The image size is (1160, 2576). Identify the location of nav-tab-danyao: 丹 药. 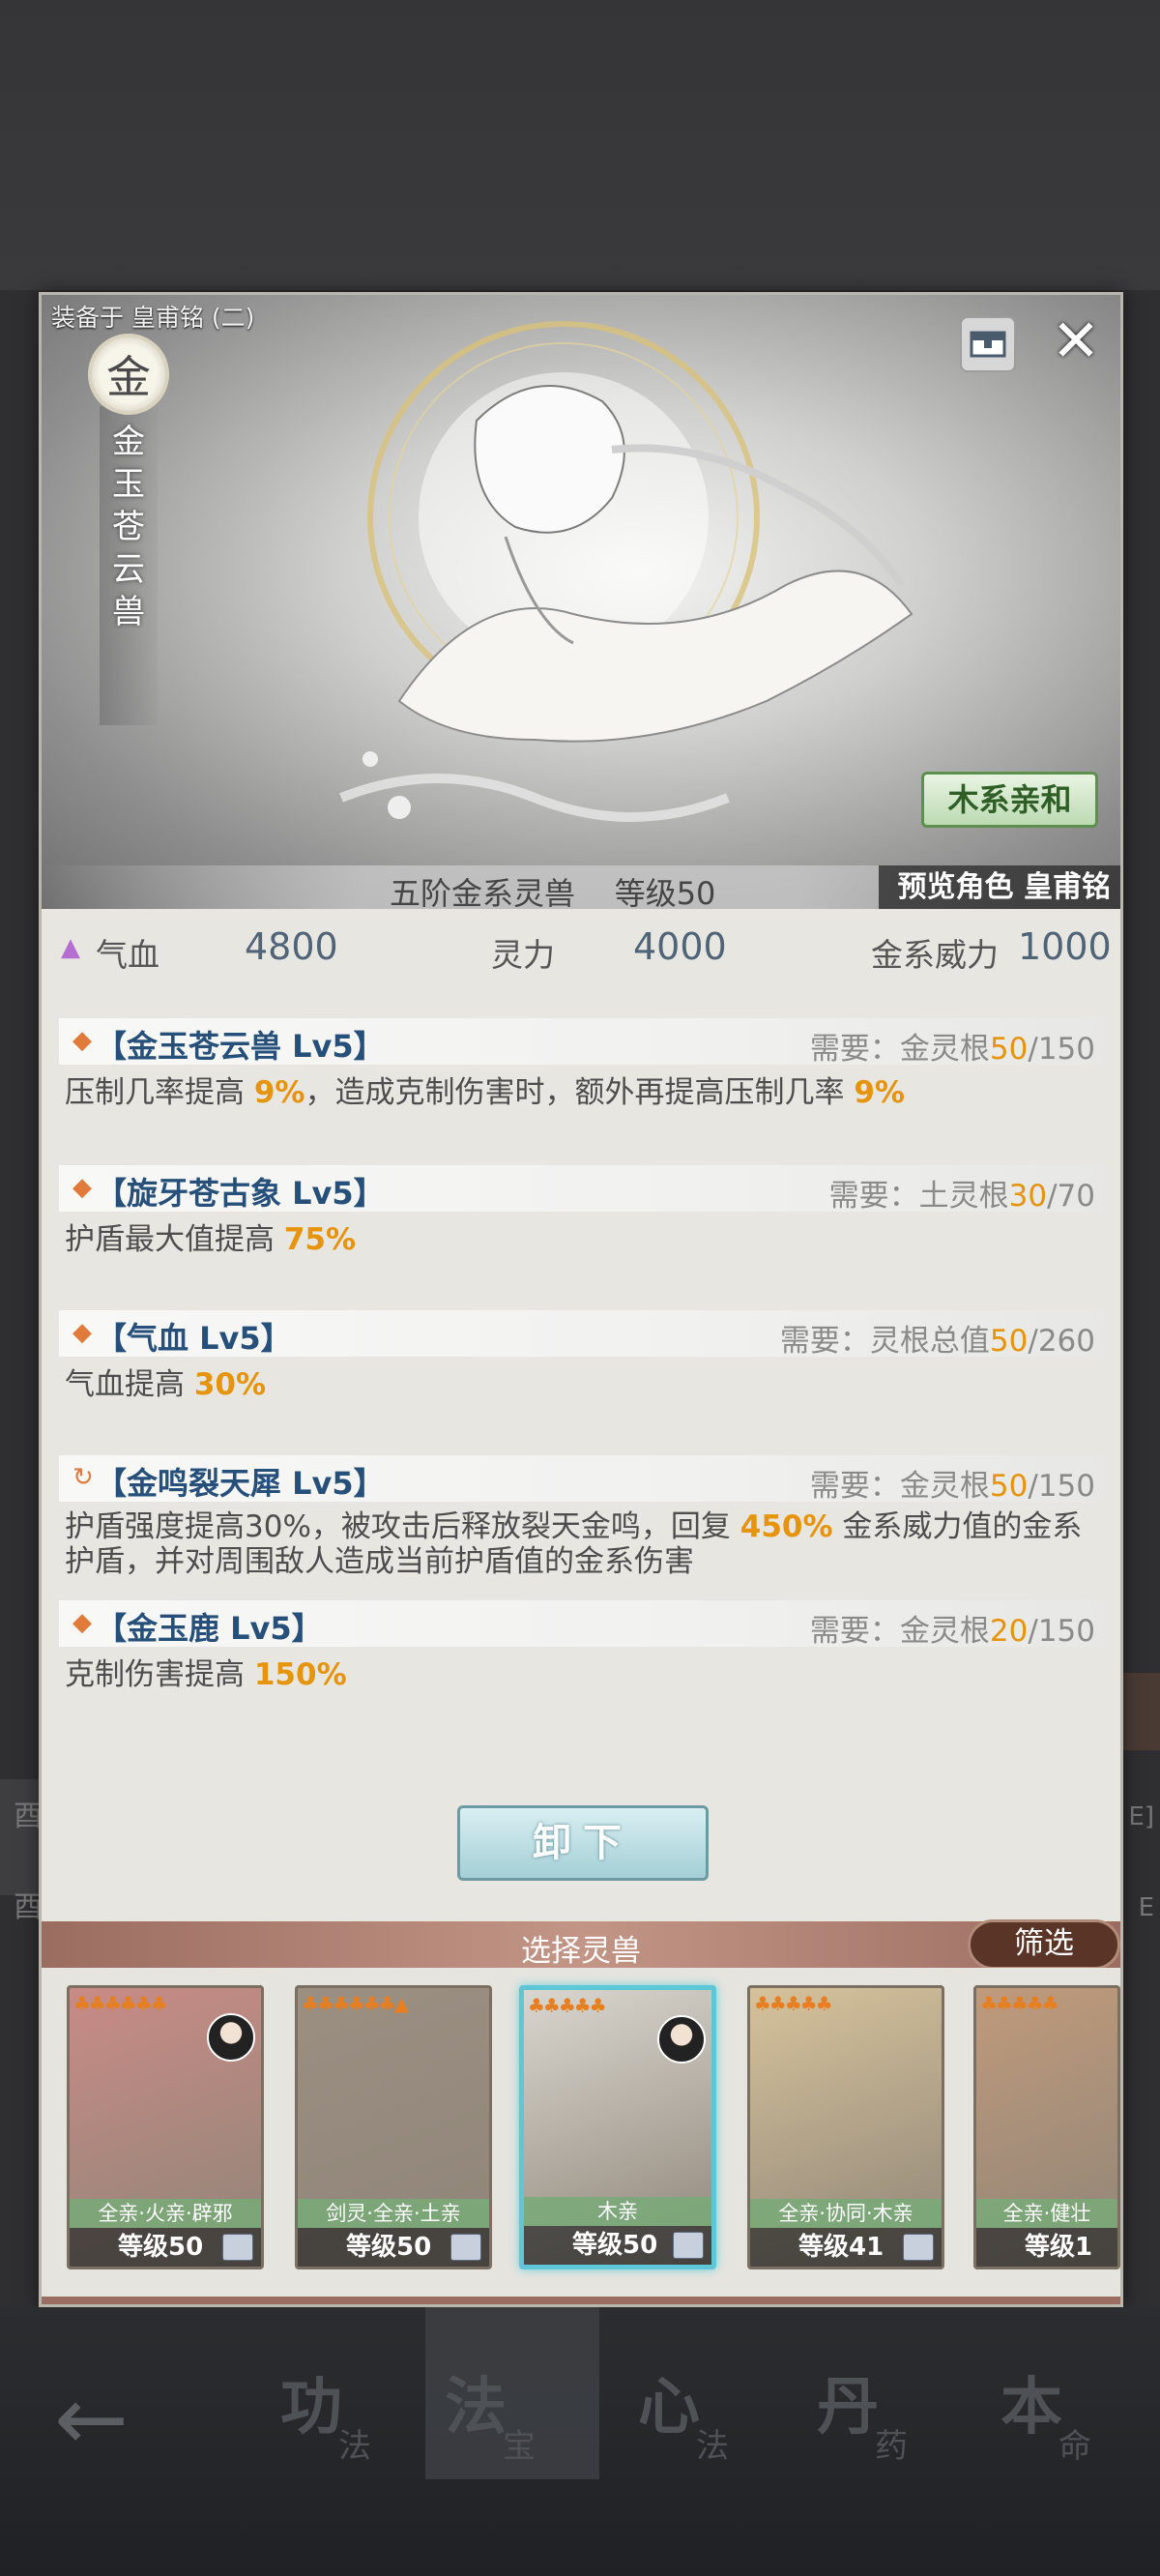
(870, 2415).